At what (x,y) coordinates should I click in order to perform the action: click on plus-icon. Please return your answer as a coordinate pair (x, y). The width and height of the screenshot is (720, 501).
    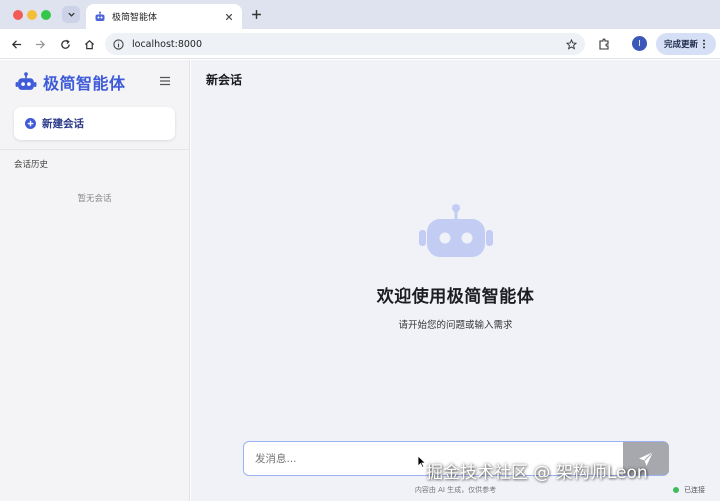
    Looking at the image, I should click on (256, 14).